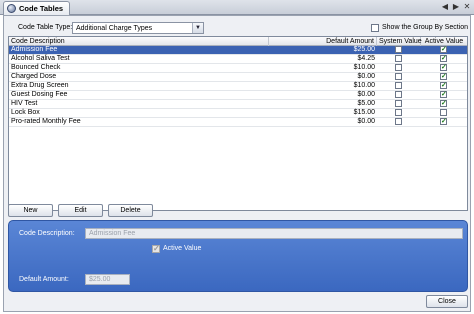 The height and width of the screenshot is (314, 474). Describe the element at coordinates (40, 58) in the screenshot. I see `cell-description: Alcohol Saliva Test` at that location.